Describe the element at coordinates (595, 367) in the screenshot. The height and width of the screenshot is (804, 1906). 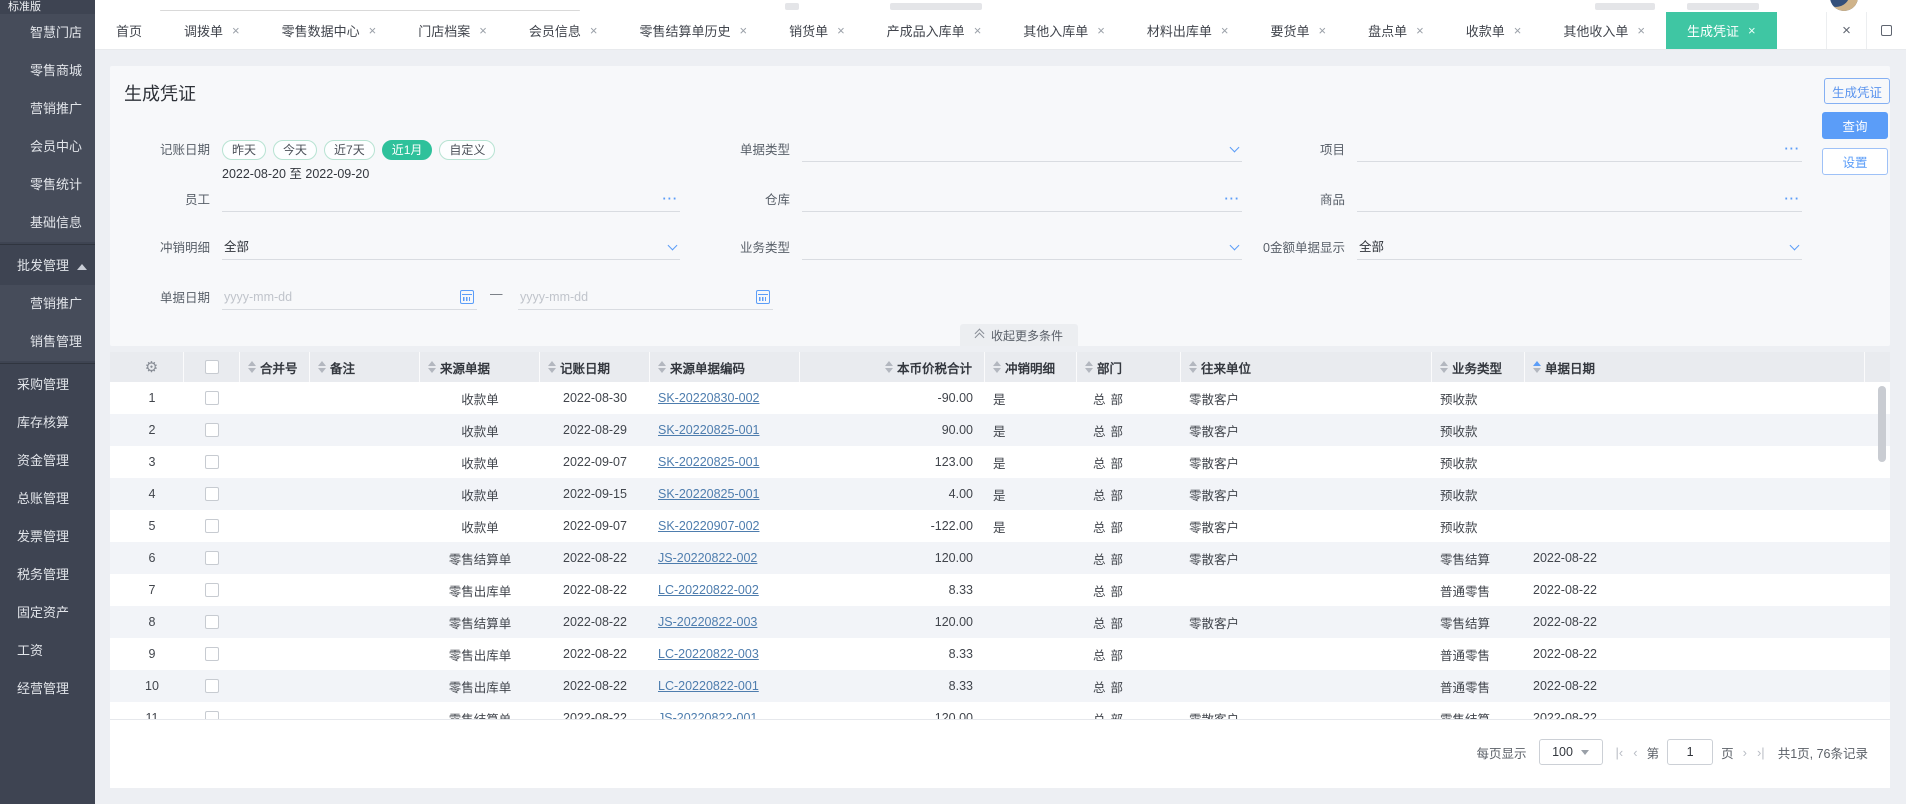
I see `column-header-记账日期: 记账日期` at that location.